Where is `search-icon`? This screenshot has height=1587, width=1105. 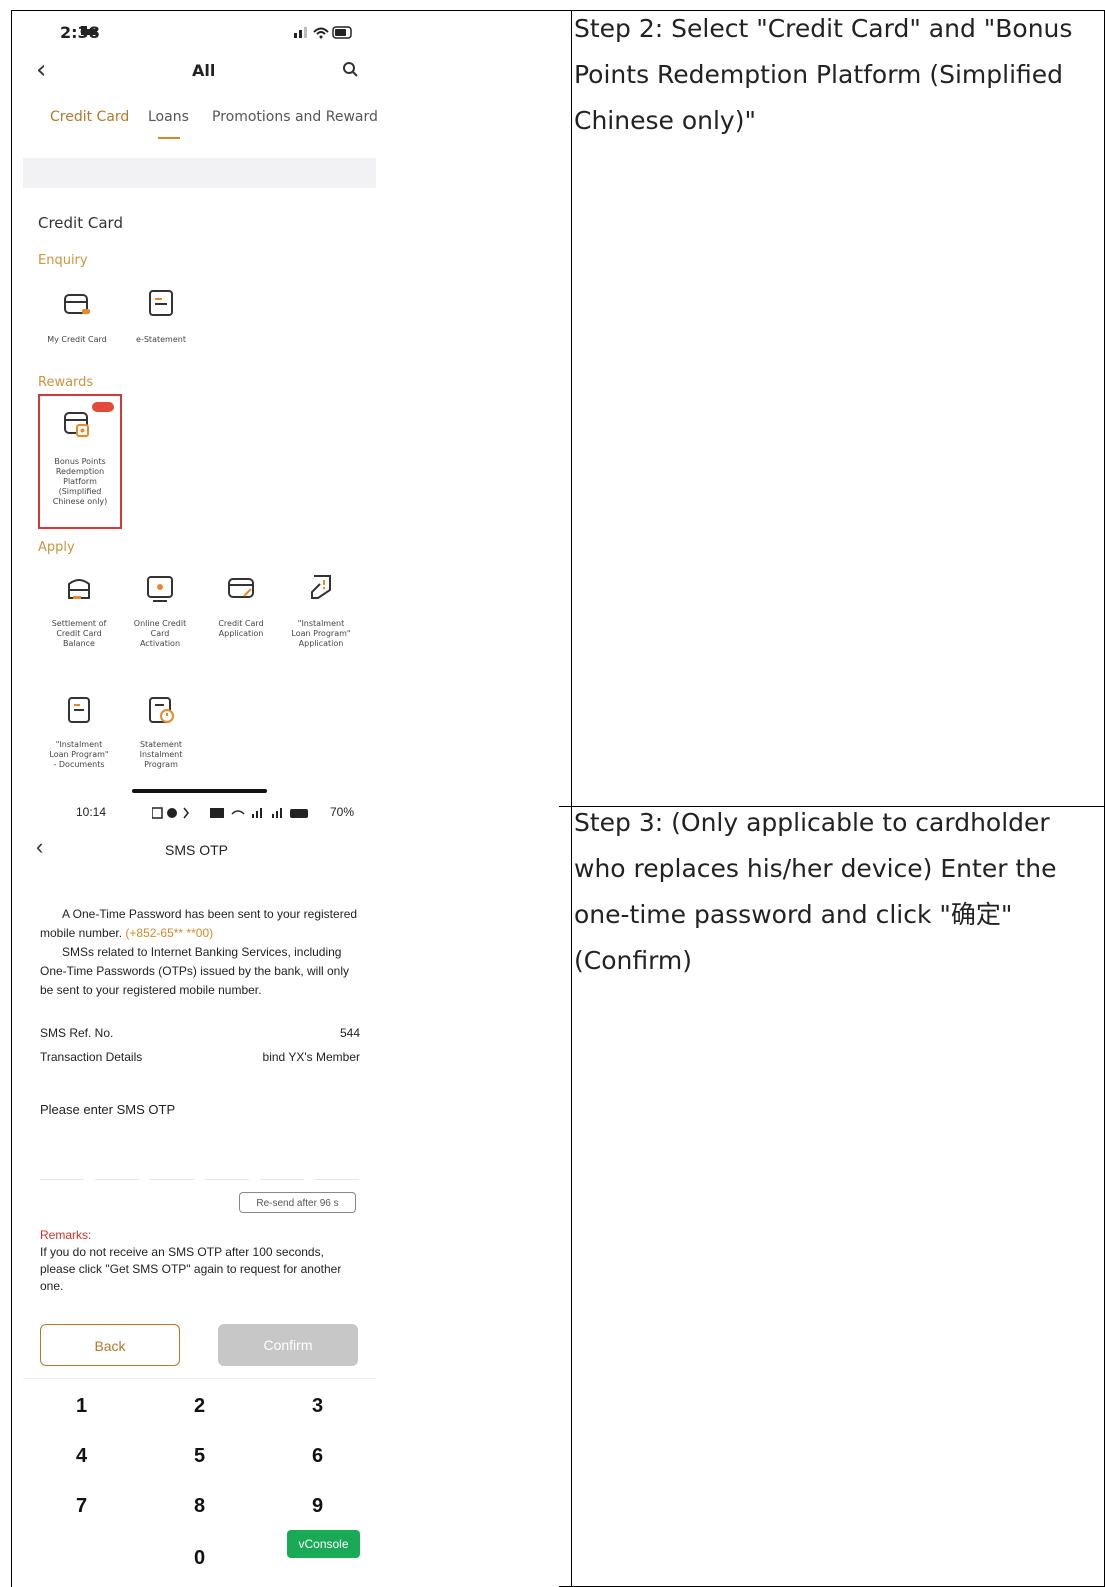
search-icon is located at coordinates (350, 69).